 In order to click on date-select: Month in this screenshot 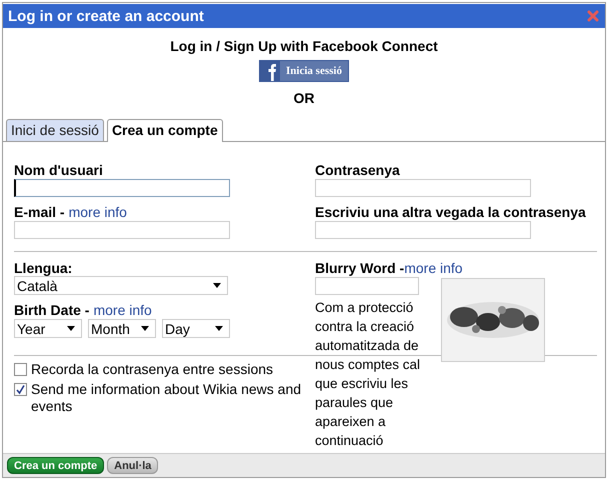, I will do `click(122, 328)`.